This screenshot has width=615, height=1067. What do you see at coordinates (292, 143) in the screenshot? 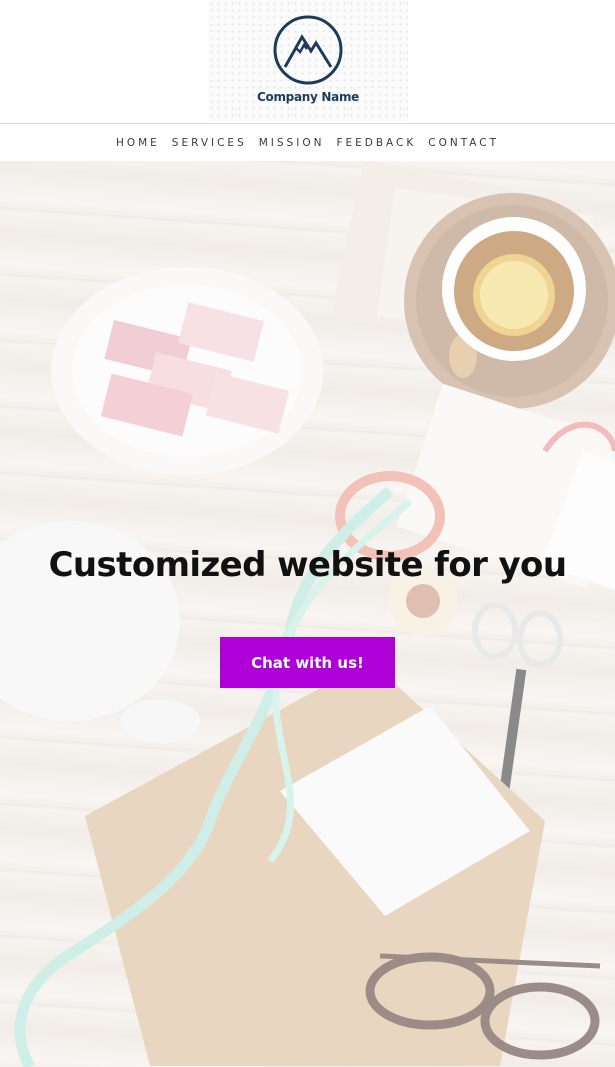
I see `nav-mission: MISSION` at bounding box center [292, 143].